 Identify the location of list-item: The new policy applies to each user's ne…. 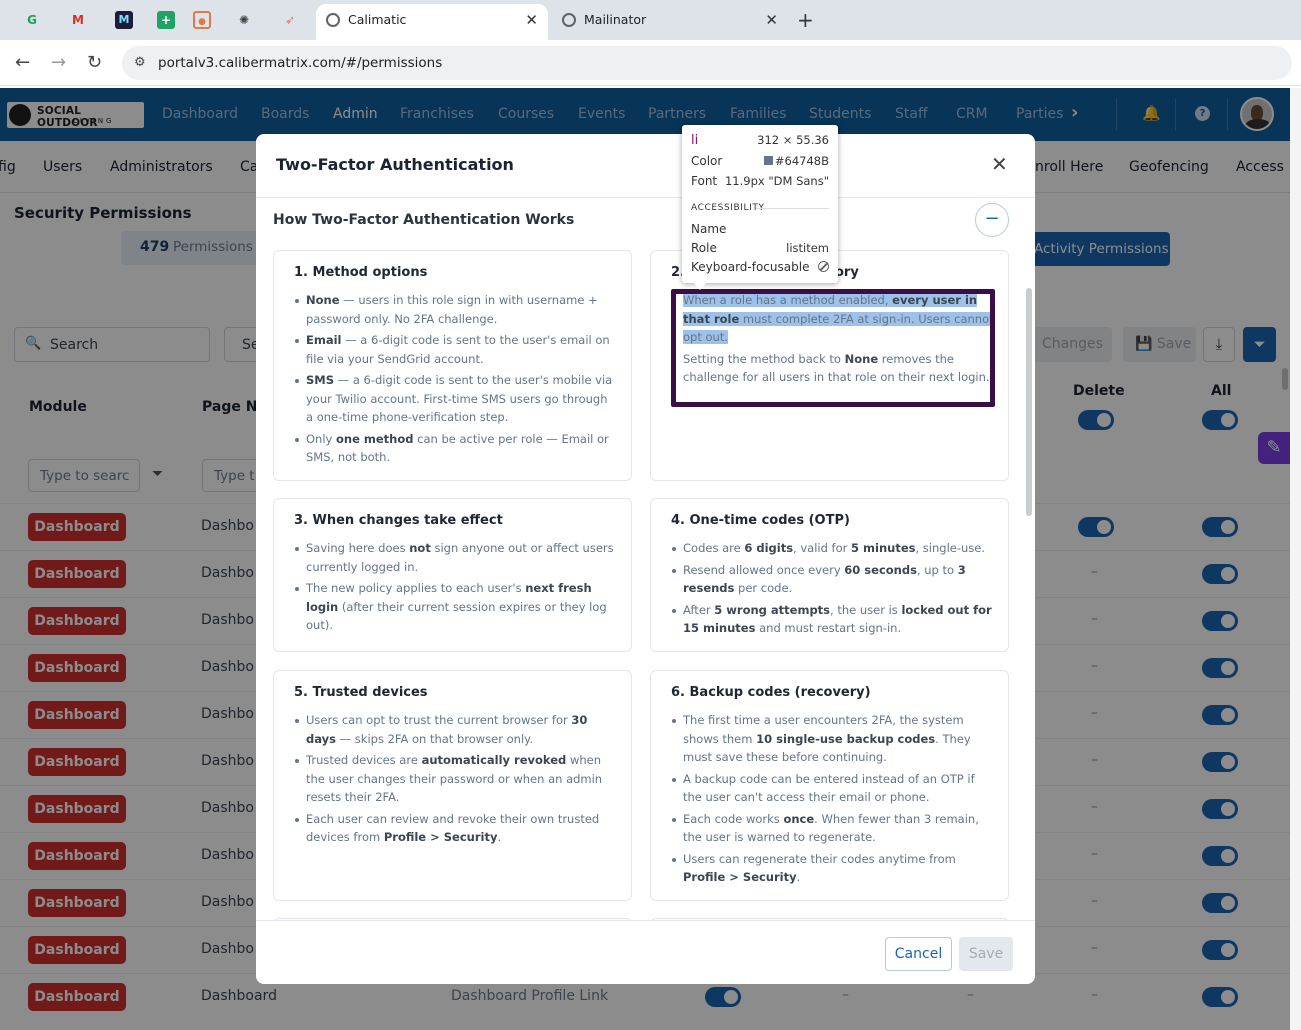
(455, 607).